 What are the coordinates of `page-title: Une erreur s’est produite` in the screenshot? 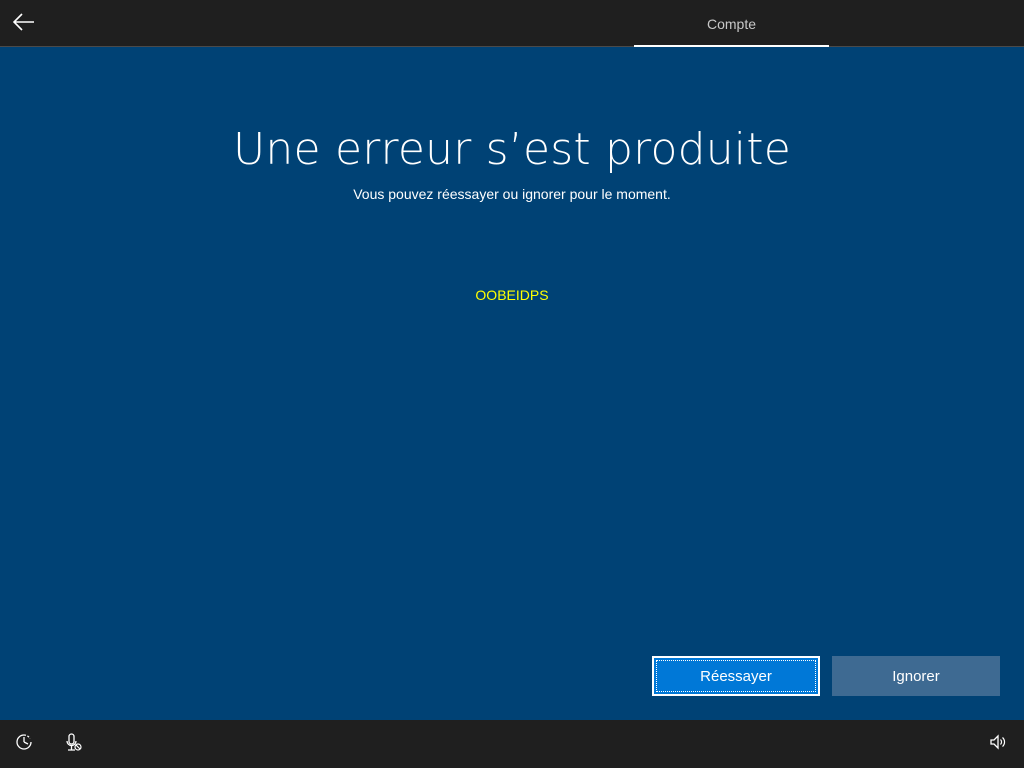 It's located at (512, 149).